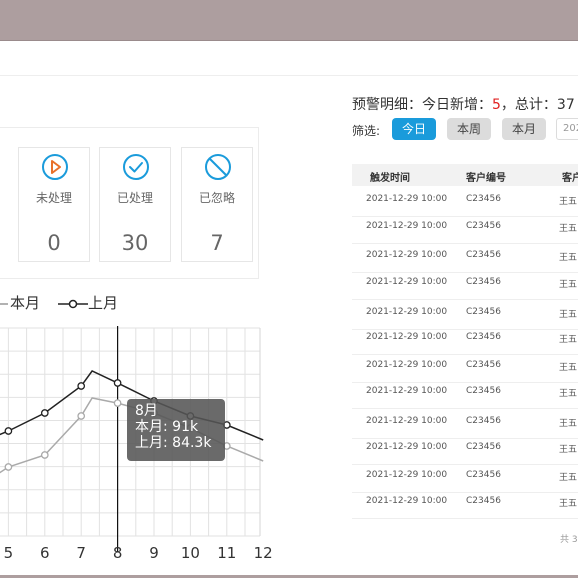  I want to click on stat-label: 已处理, so click(134, 198).